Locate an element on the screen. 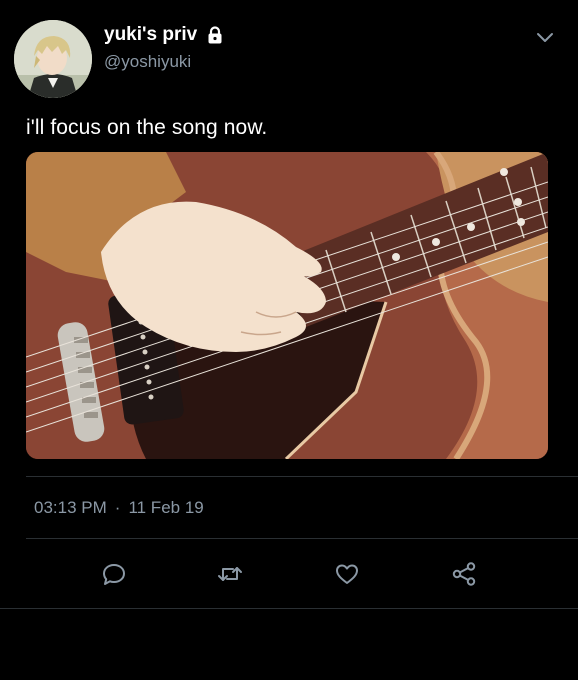 Image resolution: width=578 pixels, height=680 pixels. chevron-down-icon is located at coordinates (545, 37).